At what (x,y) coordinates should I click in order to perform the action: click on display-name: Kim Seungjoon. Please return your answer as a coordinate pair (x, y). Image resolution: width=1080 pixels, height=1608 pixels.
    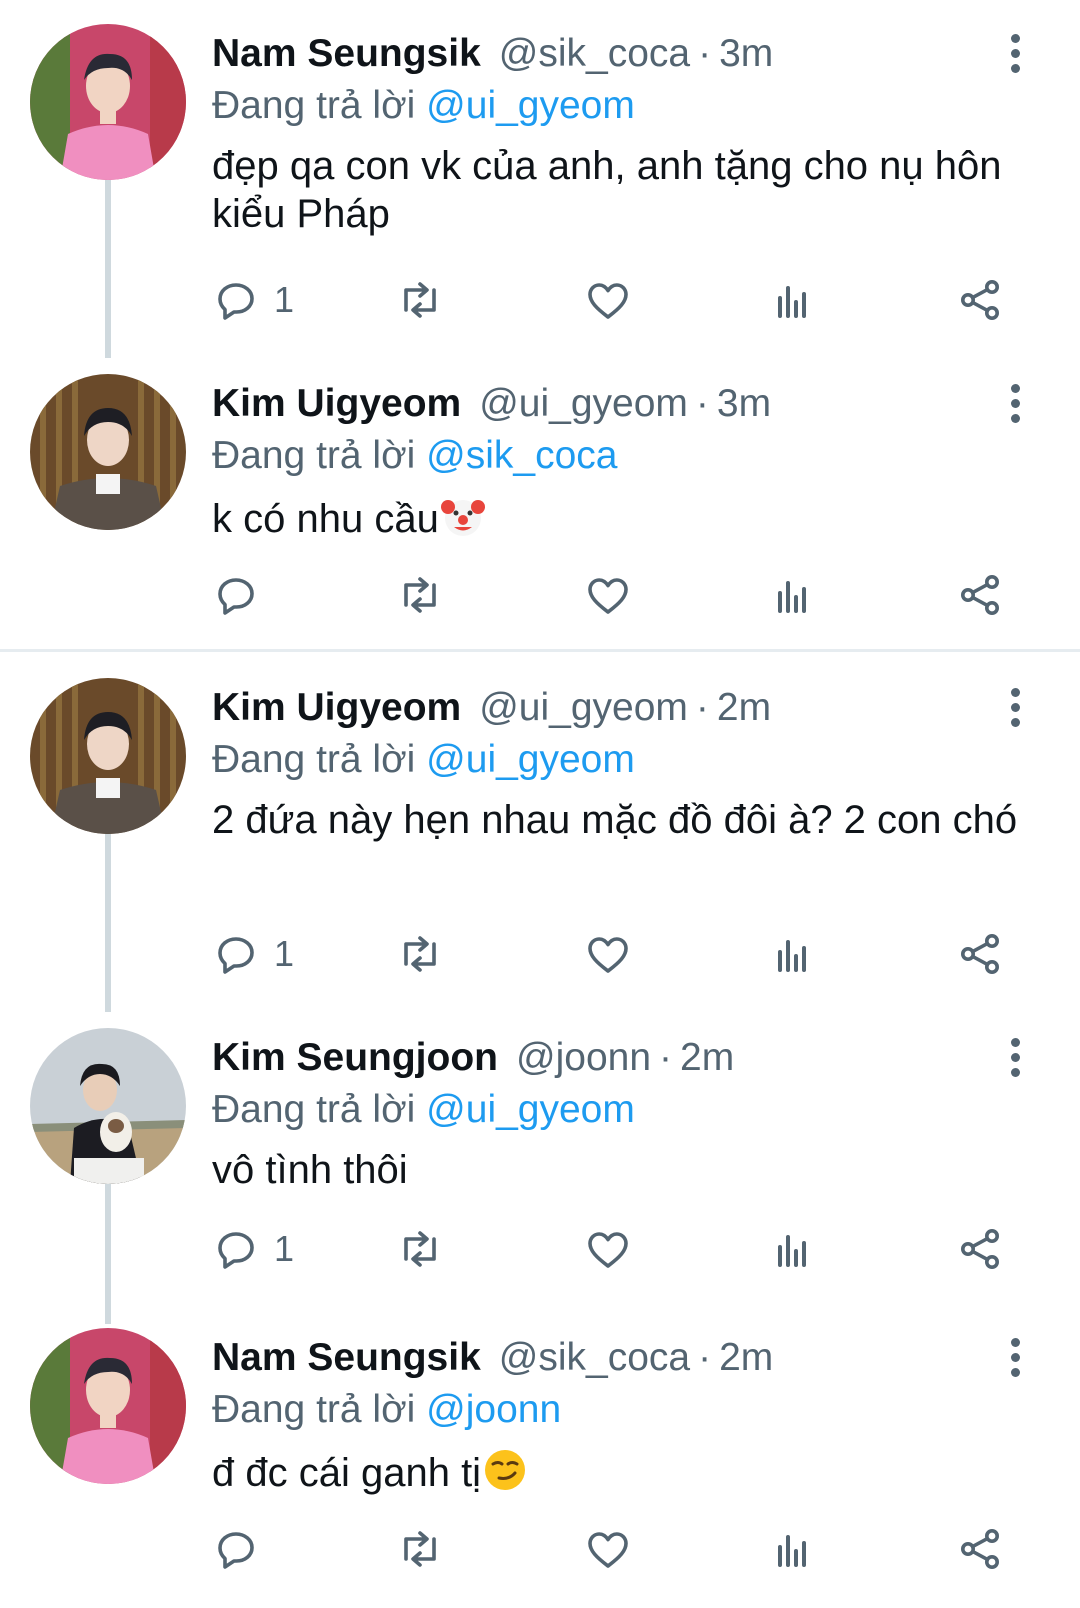
    Looking at the image, I should click on (355, 1057).